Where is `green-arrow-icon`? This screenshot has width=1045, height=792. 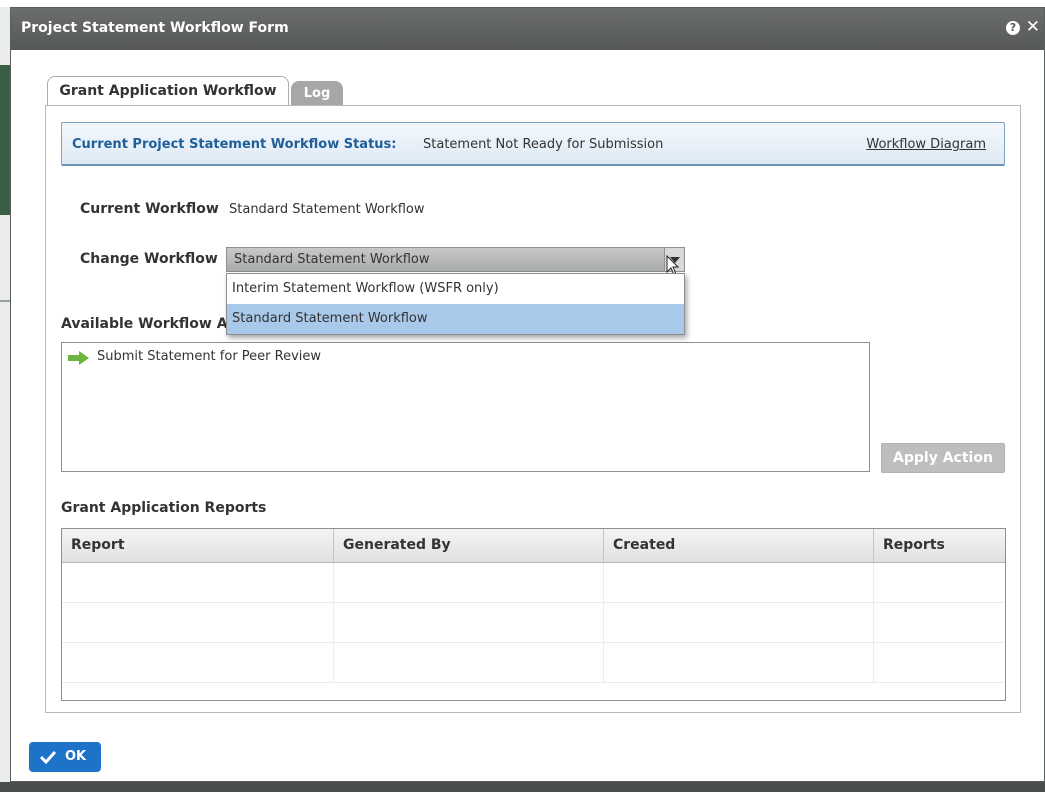 green-arrow-icon is located at coordinates (78, 358).